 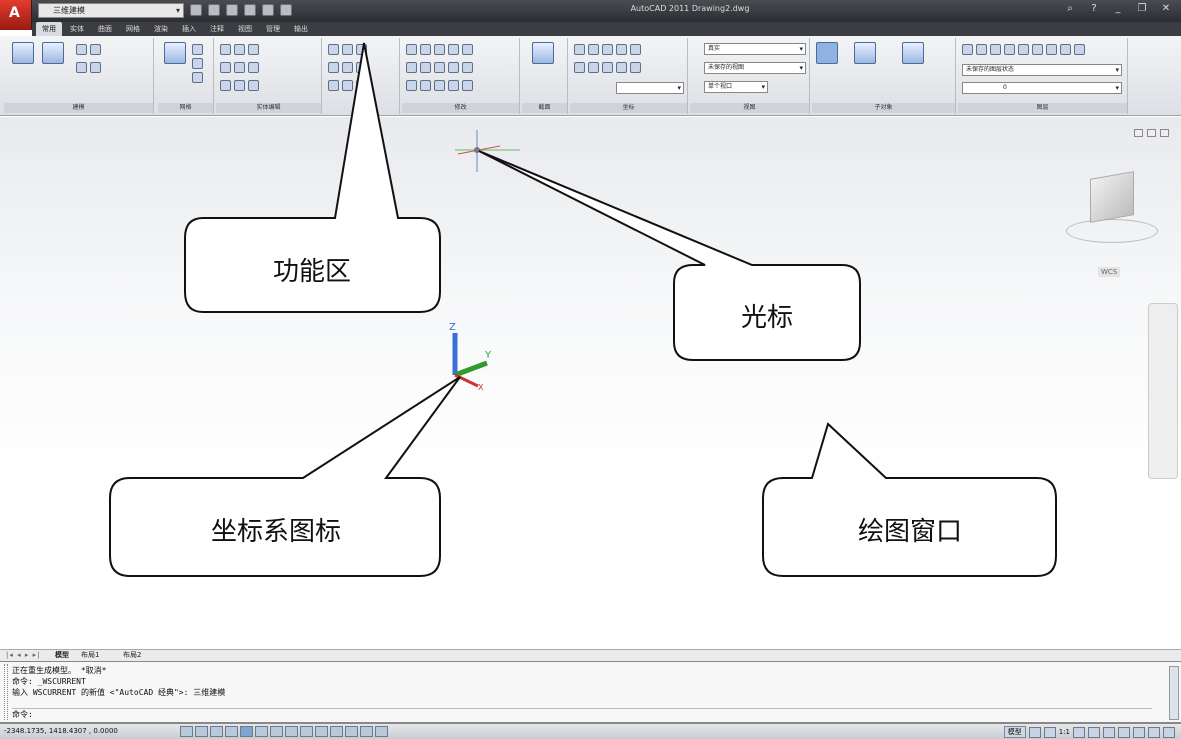 What do you see at coordinates (216, 731) in the screenshot?
I see `grid-display-icon` at bounding box center [216, 731].